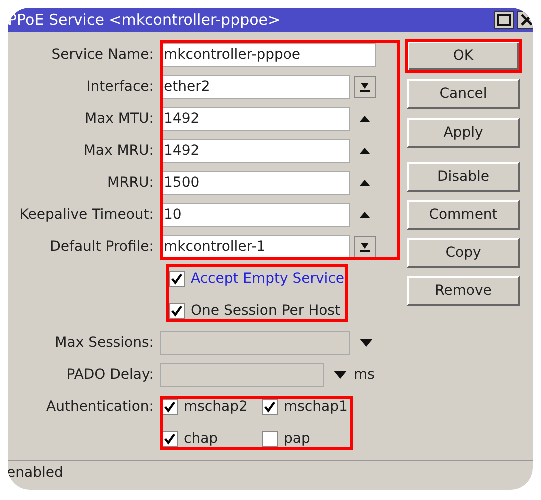  Describe the element at coordinates (463, 291) in the screenshot. I see `dialog-button: Remove` at that location.